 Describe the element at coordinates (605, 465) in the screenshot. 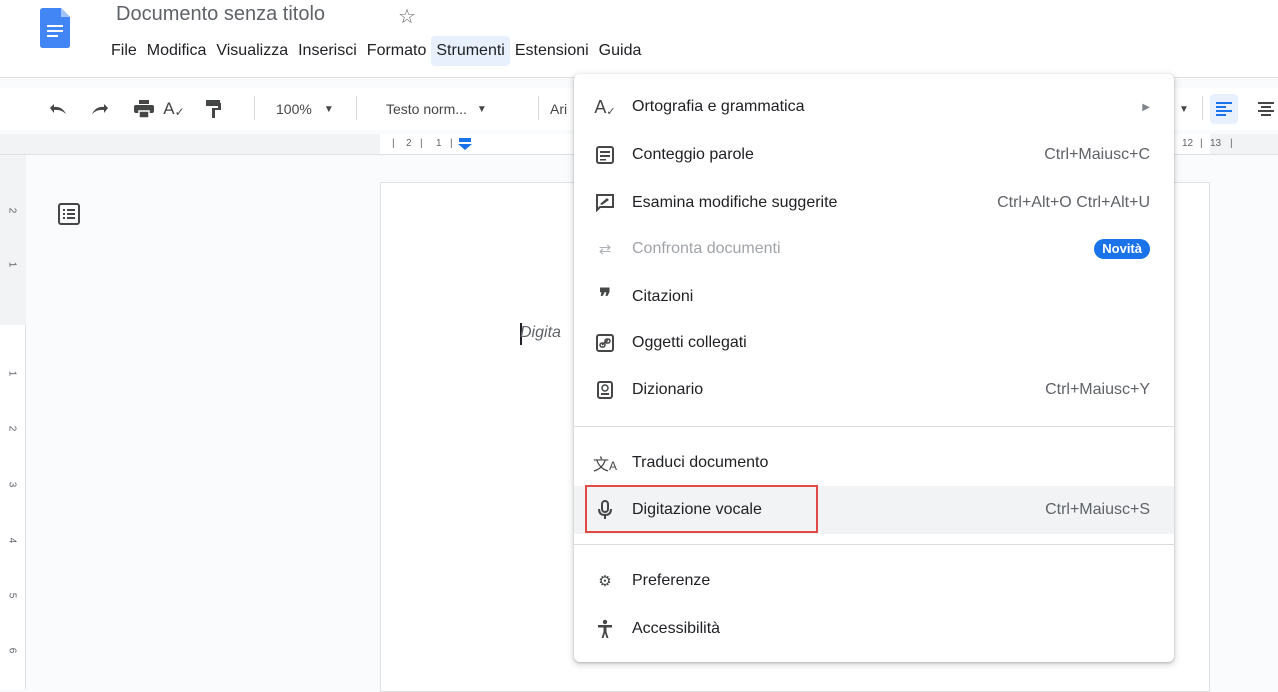

I see `translate-icon: 文A` at that location.